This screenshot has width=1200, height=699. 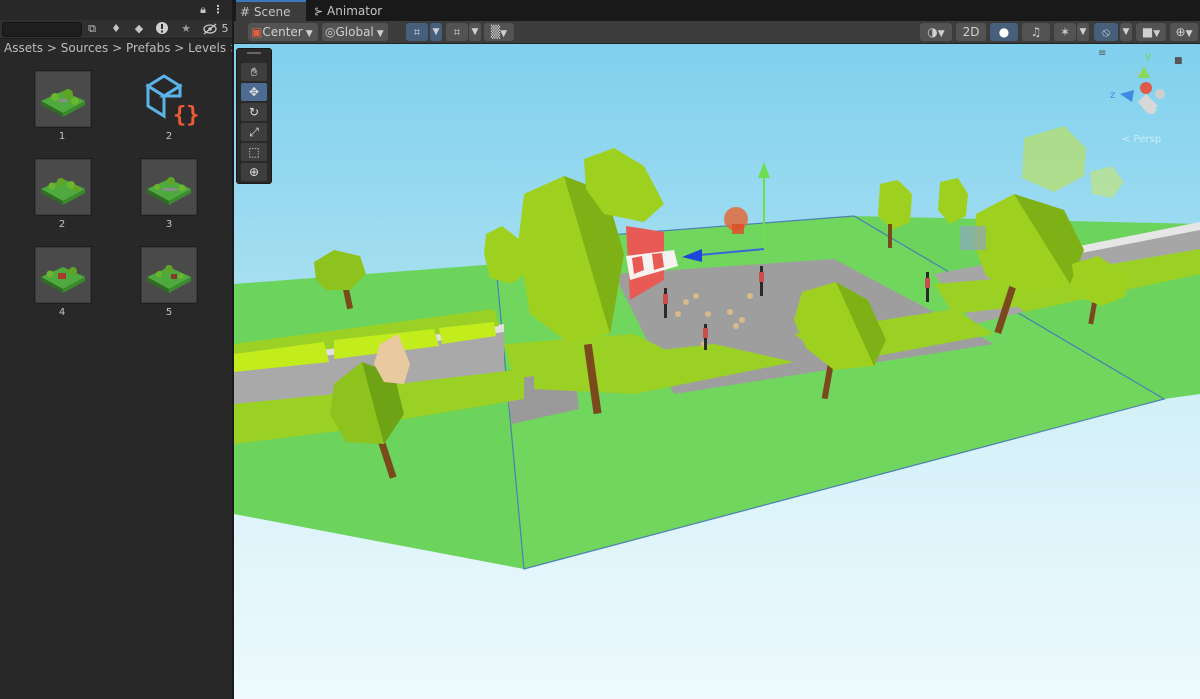 I want to click on axis-z-label: z, so click(x=1113, y=95).